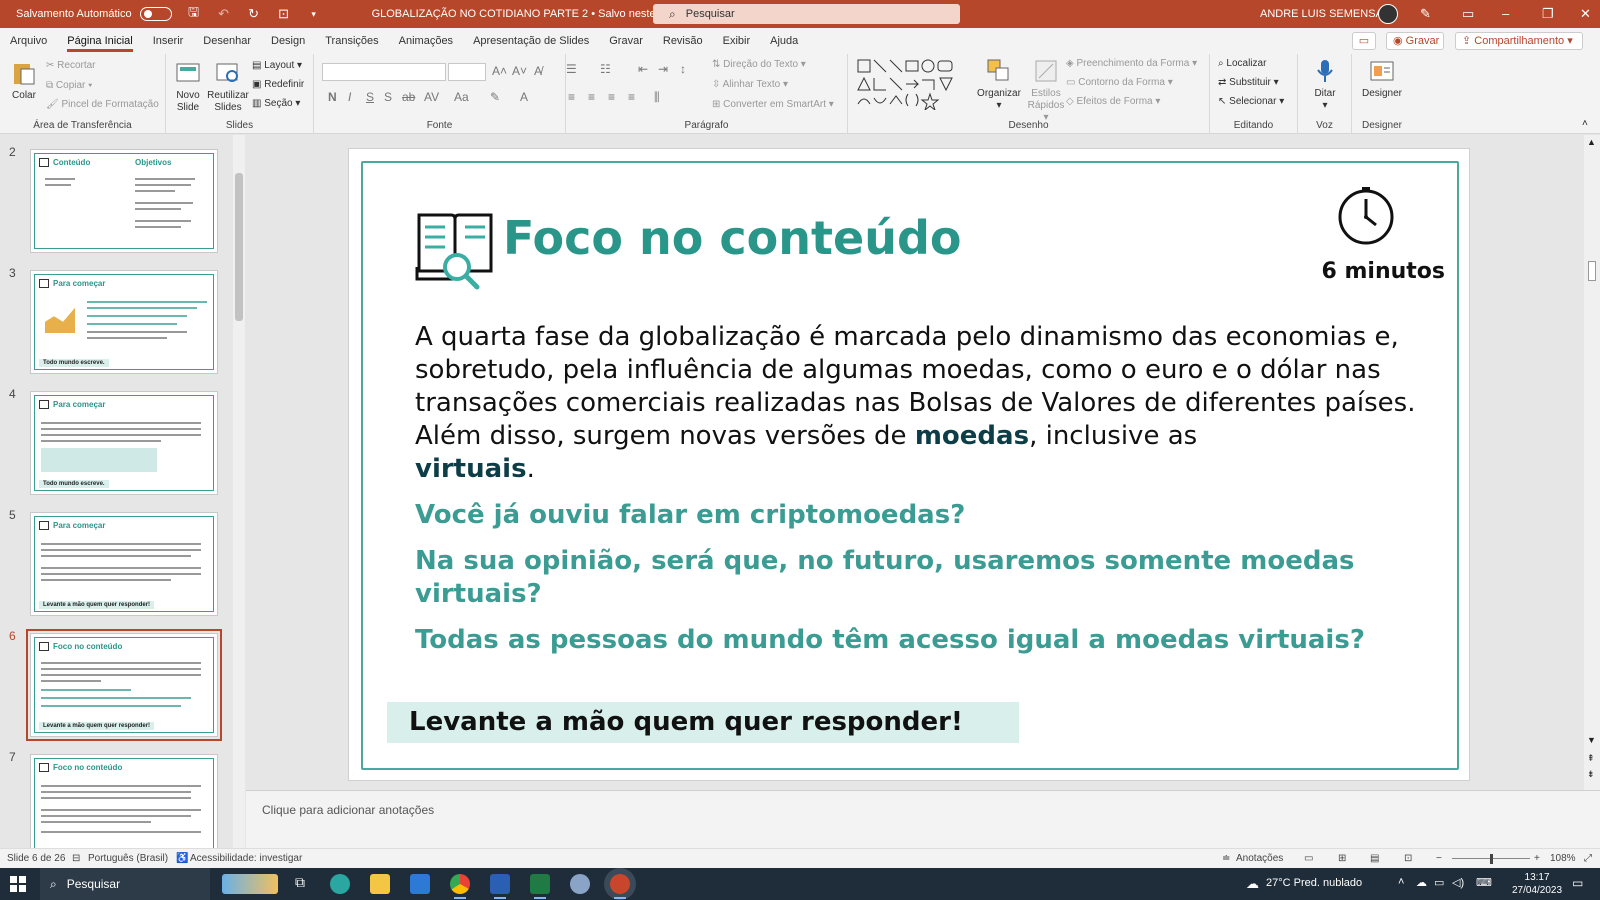 Image resolution: width=1600 pixels, height=900 pixels. What do you see at coordinates (540, 886) in the screenshot?
I see `excel-icon` at bounding box center [540, 886].